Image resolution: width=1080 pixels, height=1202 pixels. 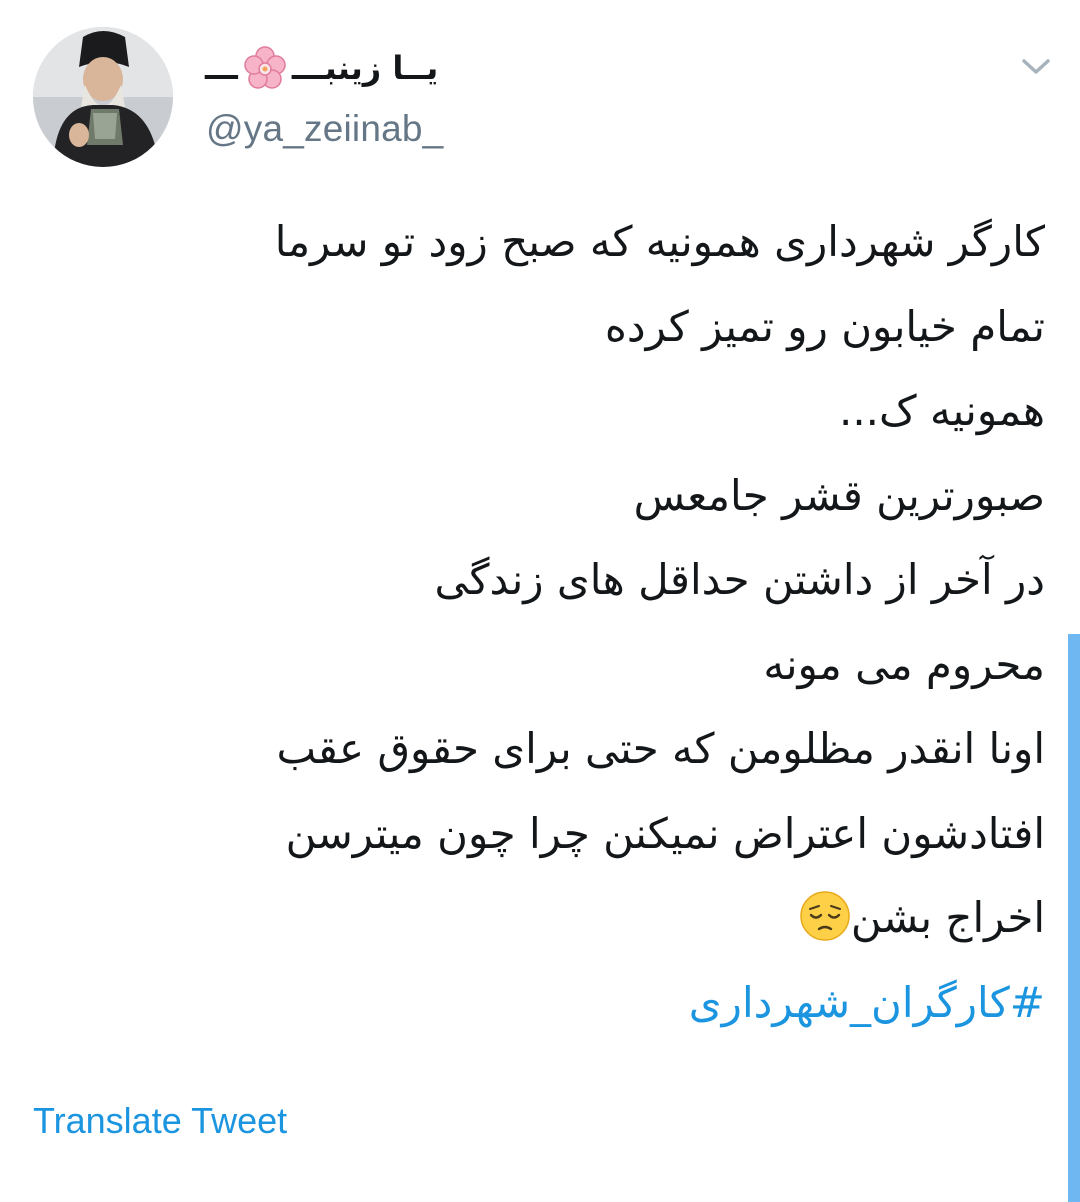 I want to click on avatar, so click(x=103, y=97).